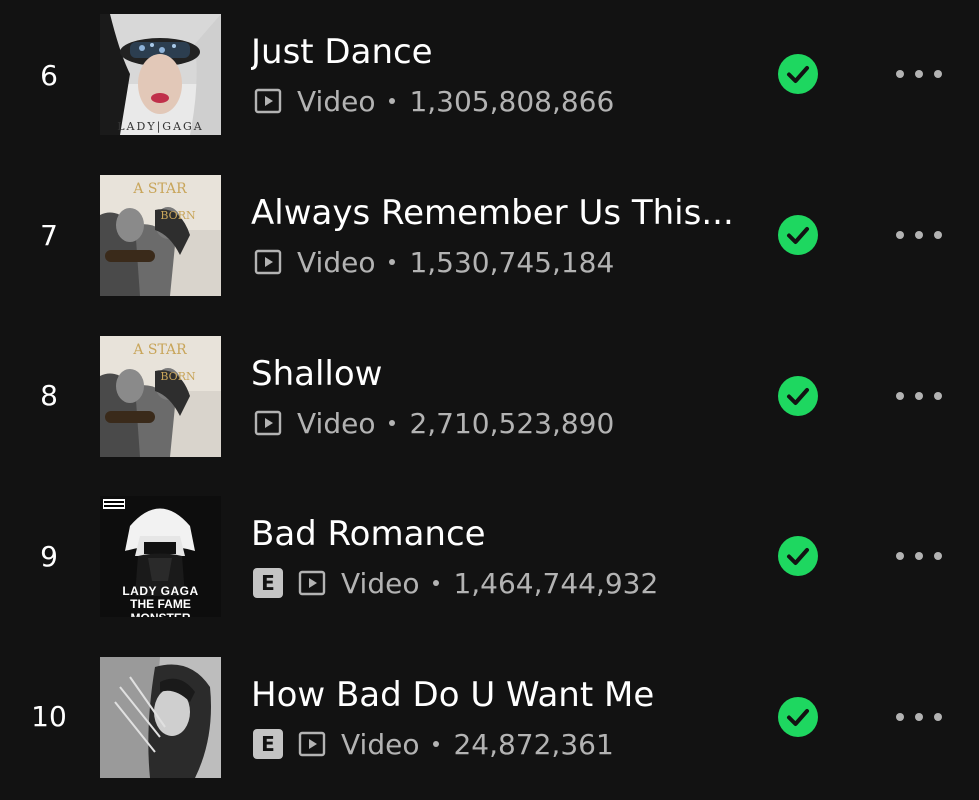 The image size is (979, 800). I want to click on cover-text: LADY|GAGA, so click(160, 126).